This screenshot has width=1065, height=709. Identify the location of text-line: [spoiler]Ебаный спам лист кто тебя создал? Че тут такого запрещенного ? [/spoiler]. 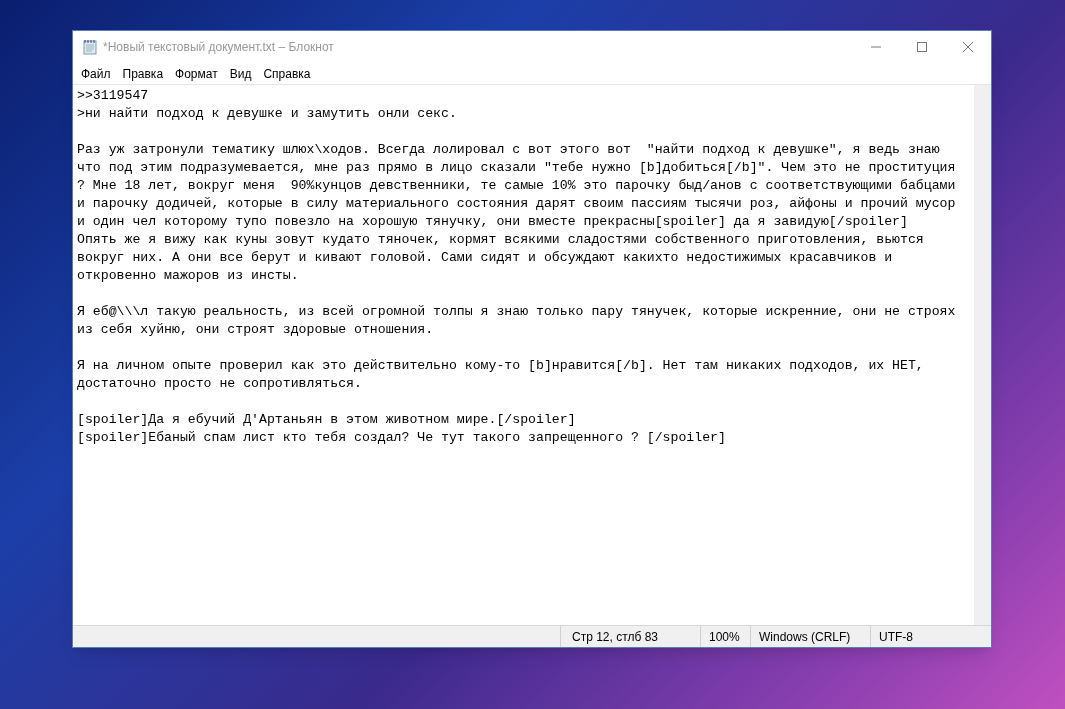
(402, 438).